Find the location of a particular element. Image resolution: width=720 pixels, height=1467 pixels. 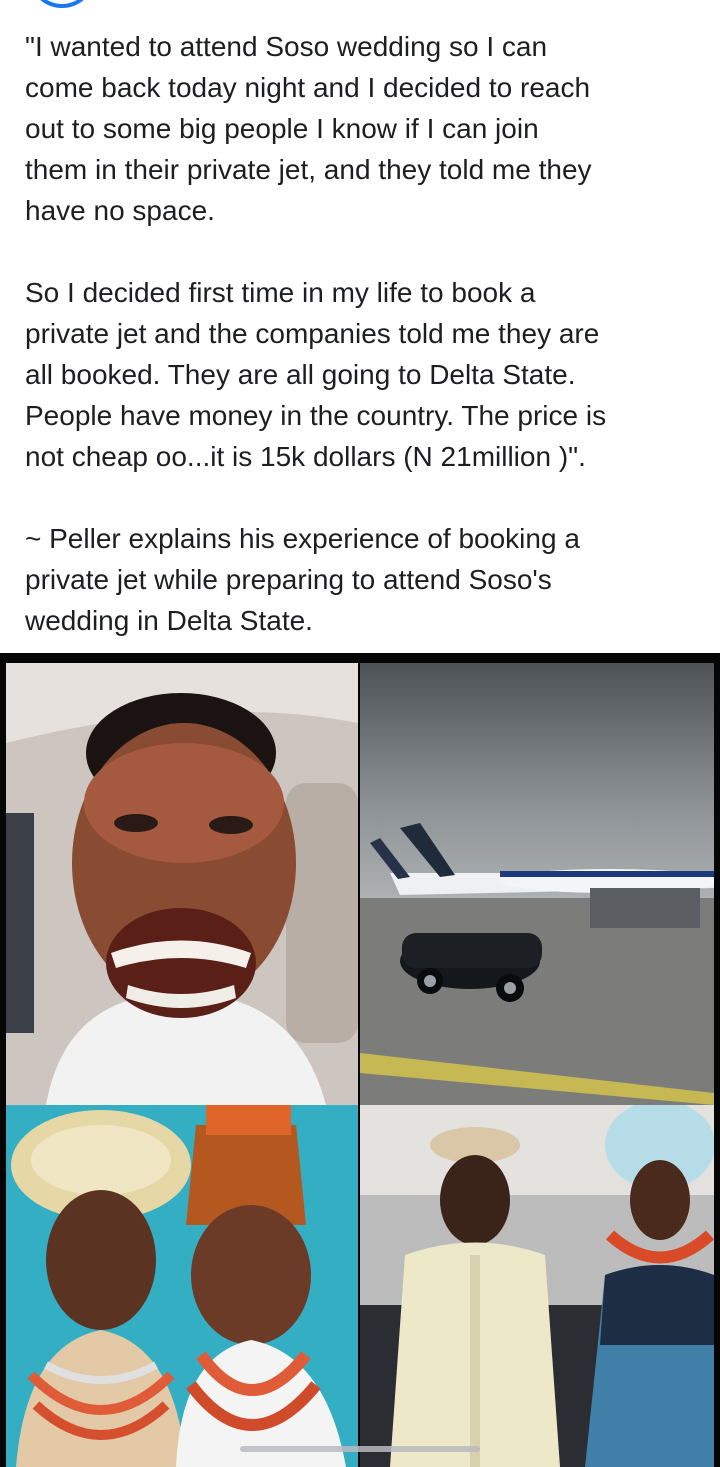

private-jet-on-tarmac-photo is located at coordinates (537, 884).